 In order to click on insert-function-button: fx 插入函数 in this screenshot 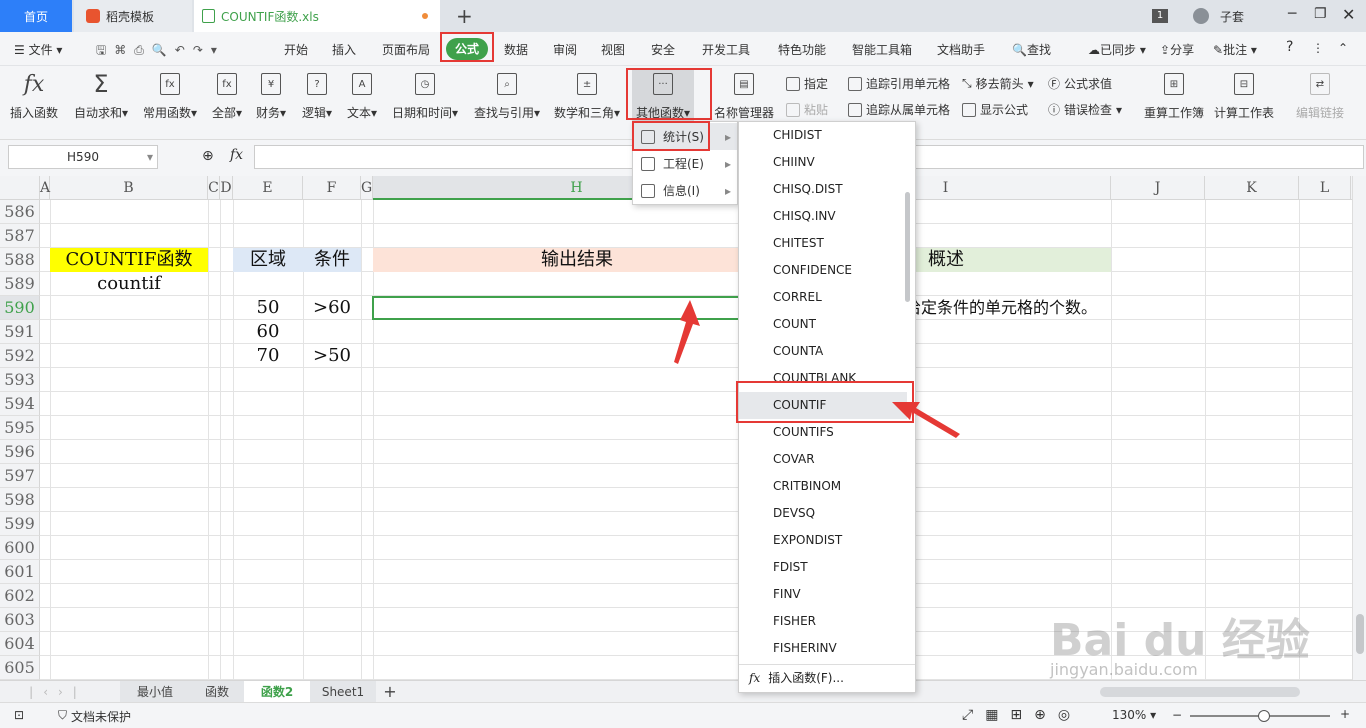, I will do `click(34, 95)`.